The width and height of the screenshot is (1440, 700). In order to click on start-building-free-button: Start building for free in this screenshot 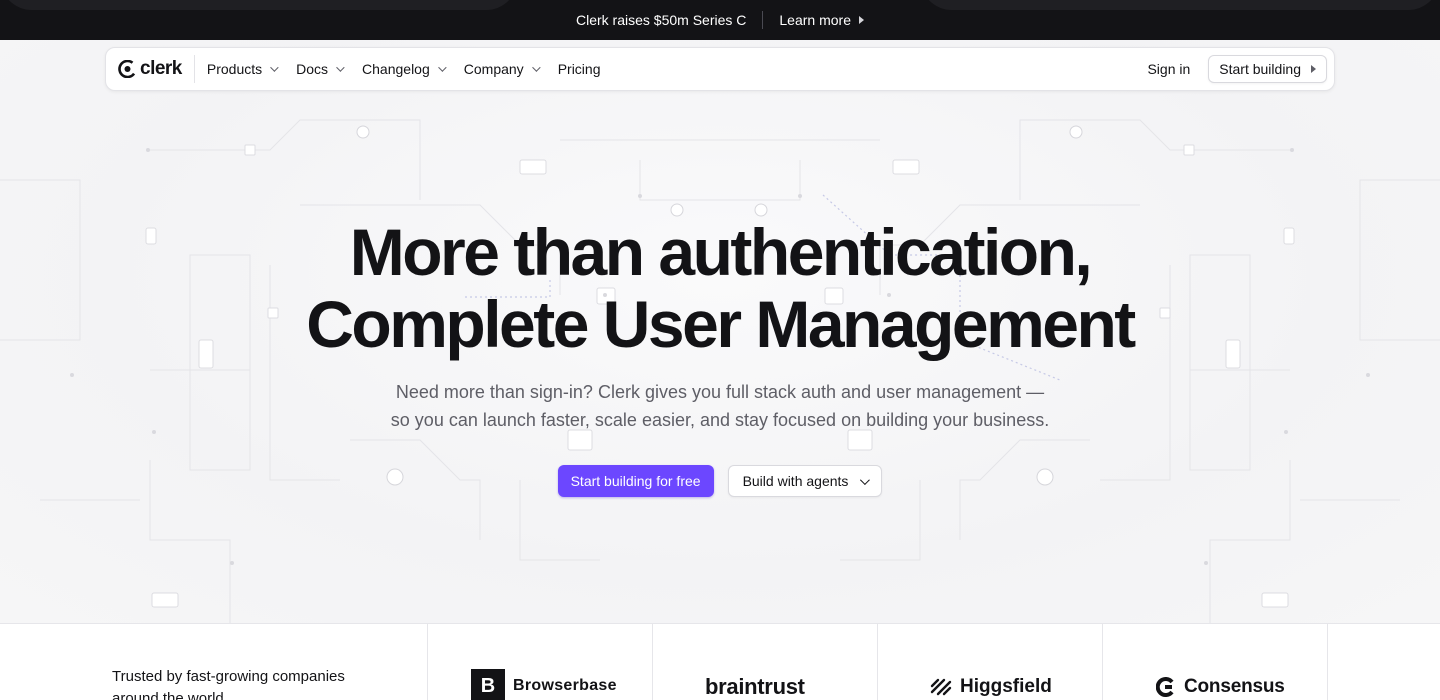, I will do `click(635, 481)`.